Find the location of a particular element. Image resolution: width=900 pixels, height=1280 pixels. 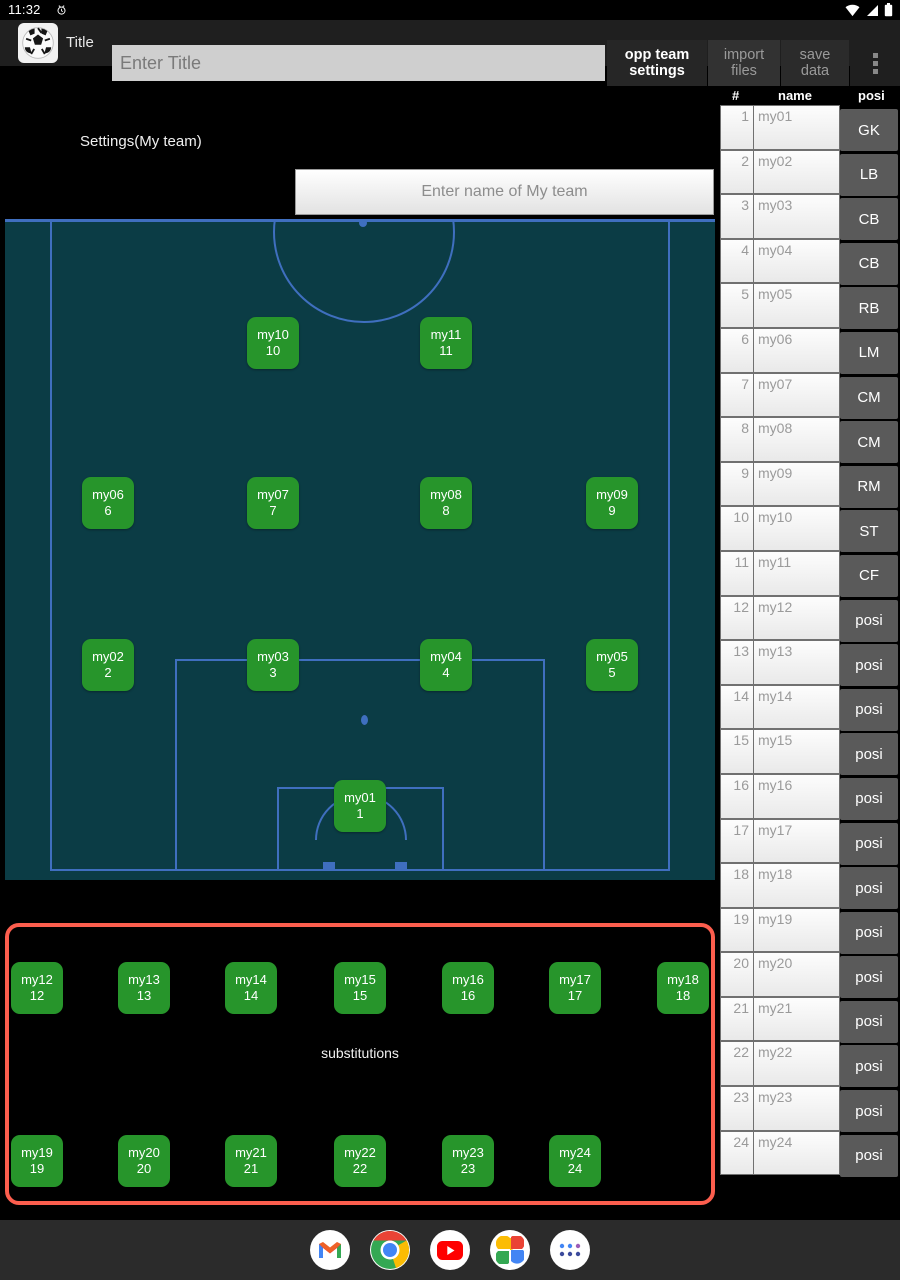

pitch-player-chip: my03 3 is located at coordinates (273, 665).